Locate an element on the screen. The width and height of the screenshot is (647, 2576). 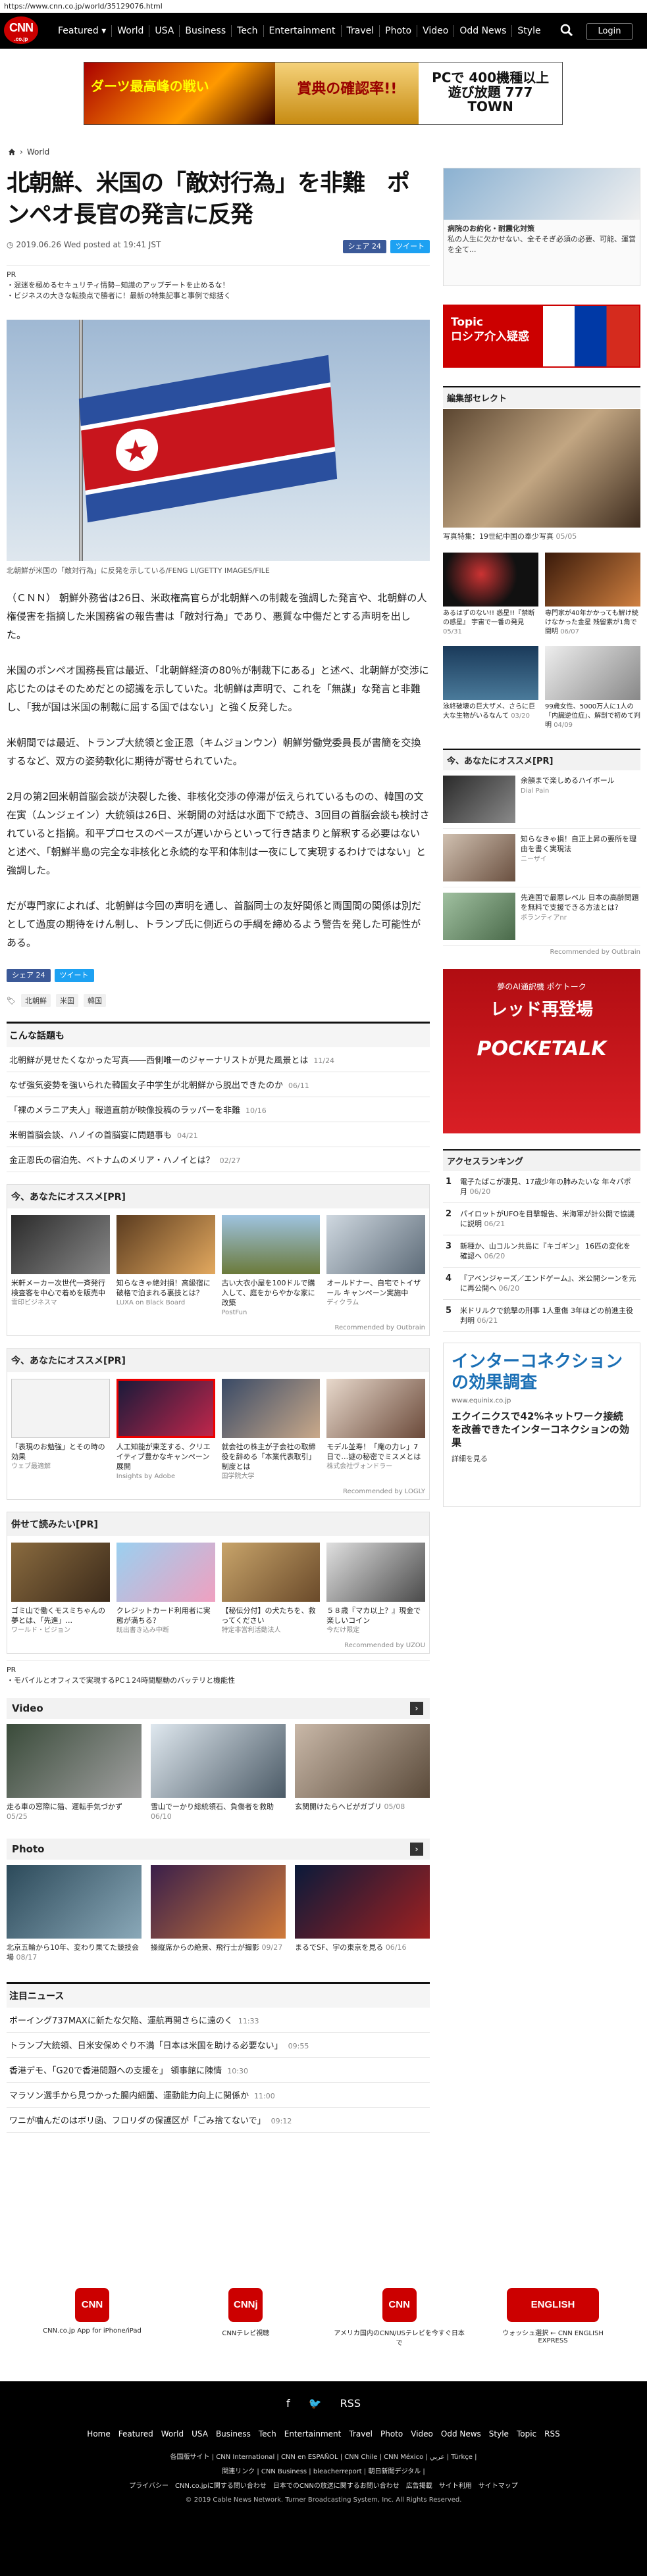
footer-link: Photo is located at coordinates (391, 2434).